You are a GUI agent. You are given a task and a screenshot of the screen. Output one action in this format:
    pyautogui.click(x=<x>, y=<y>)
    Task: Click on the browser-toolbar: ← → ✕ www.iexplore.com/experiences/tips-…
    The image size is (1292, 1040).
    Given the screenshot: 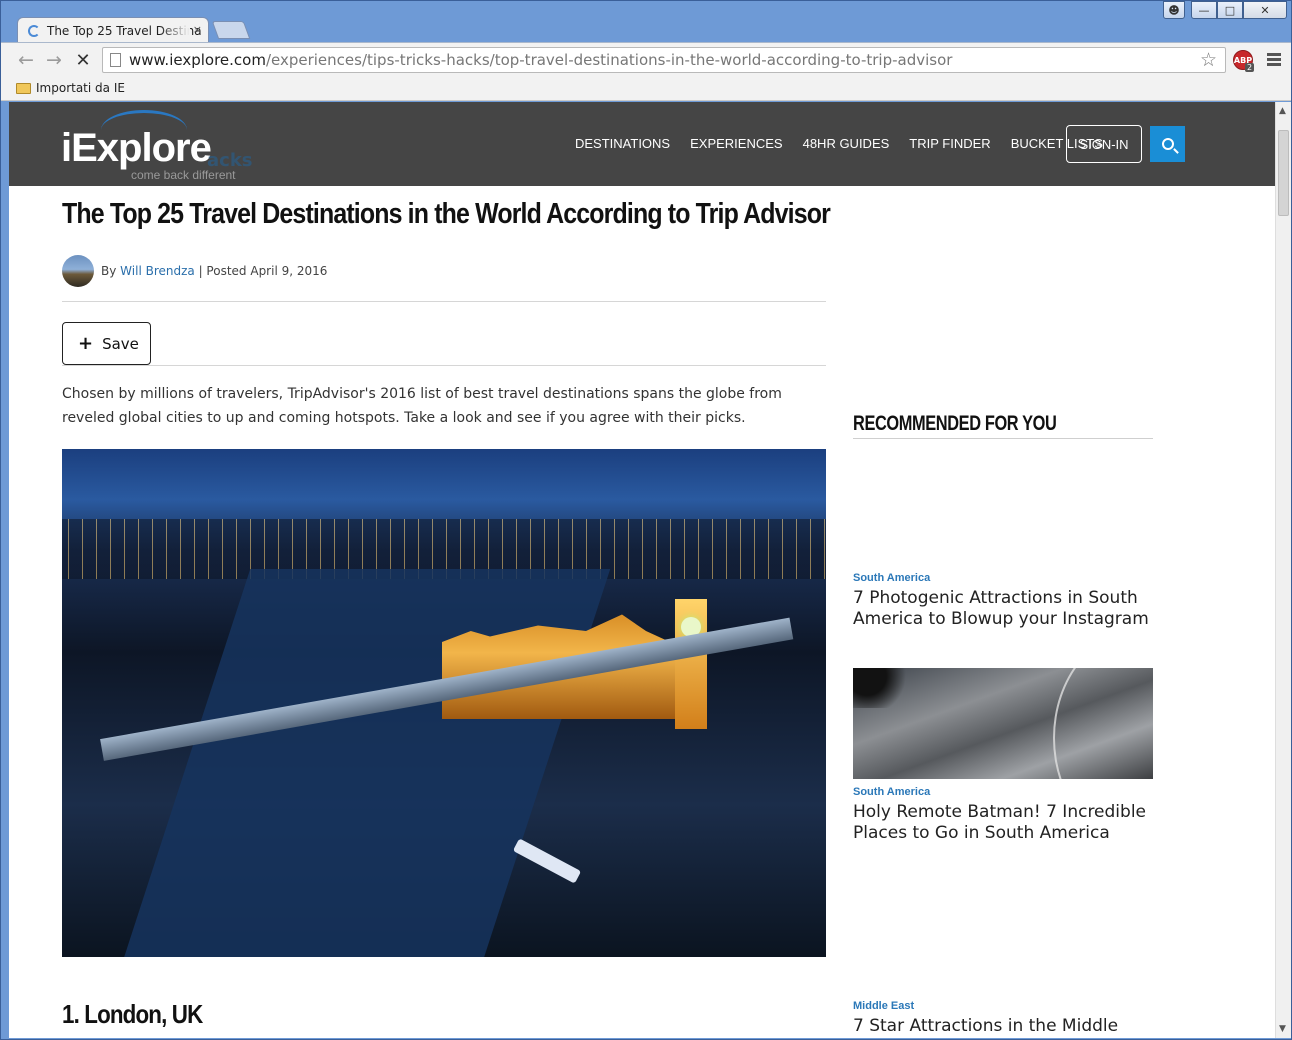 What is the action you would take?
    pyautogui.click(x=646, y=59)
    